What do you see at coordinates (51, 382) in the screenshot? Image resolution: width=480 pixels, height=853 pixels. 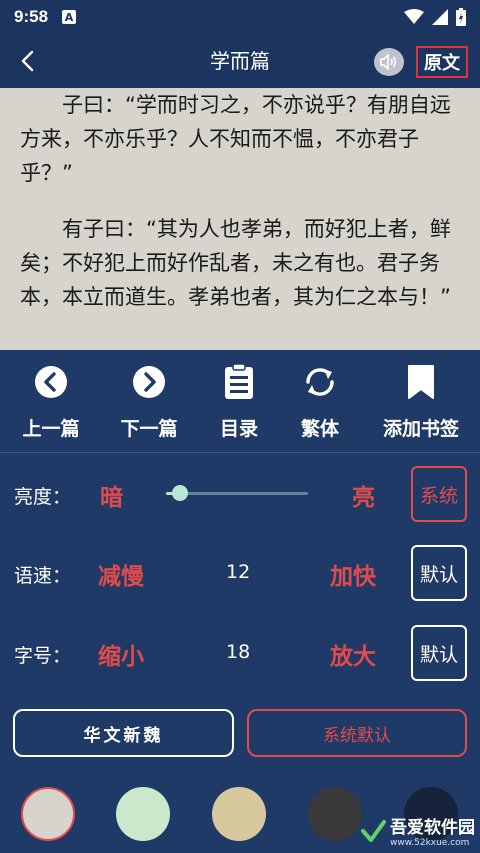 I see `chevron-left-circle-icon` at bounding box center [51, 382].